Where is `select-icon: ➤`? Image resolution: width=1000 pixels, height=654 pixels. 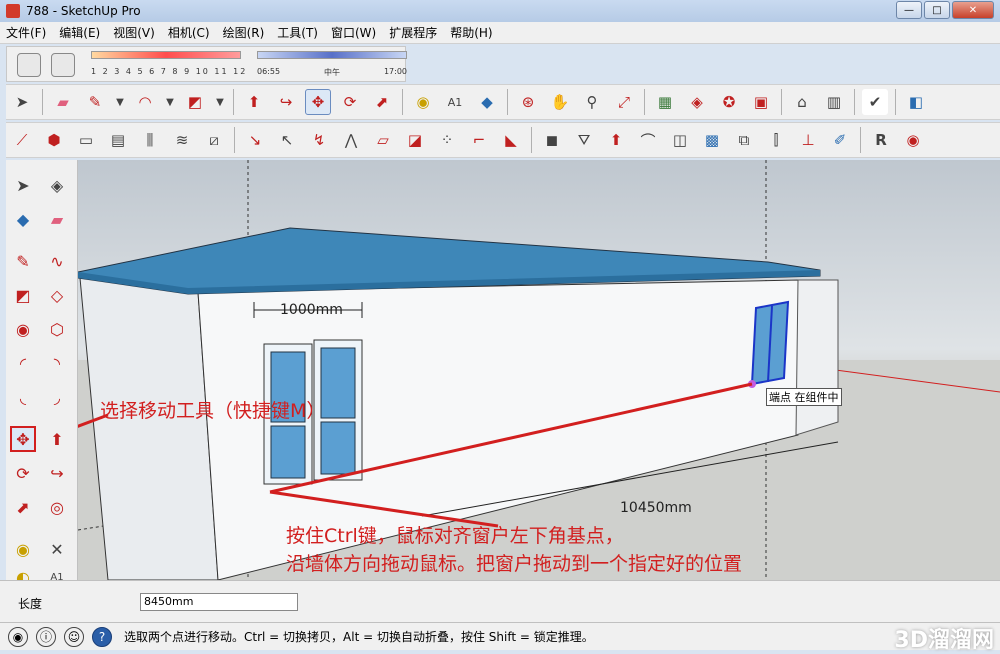
select-icon: ➤ is located at coordinates (23, 185).